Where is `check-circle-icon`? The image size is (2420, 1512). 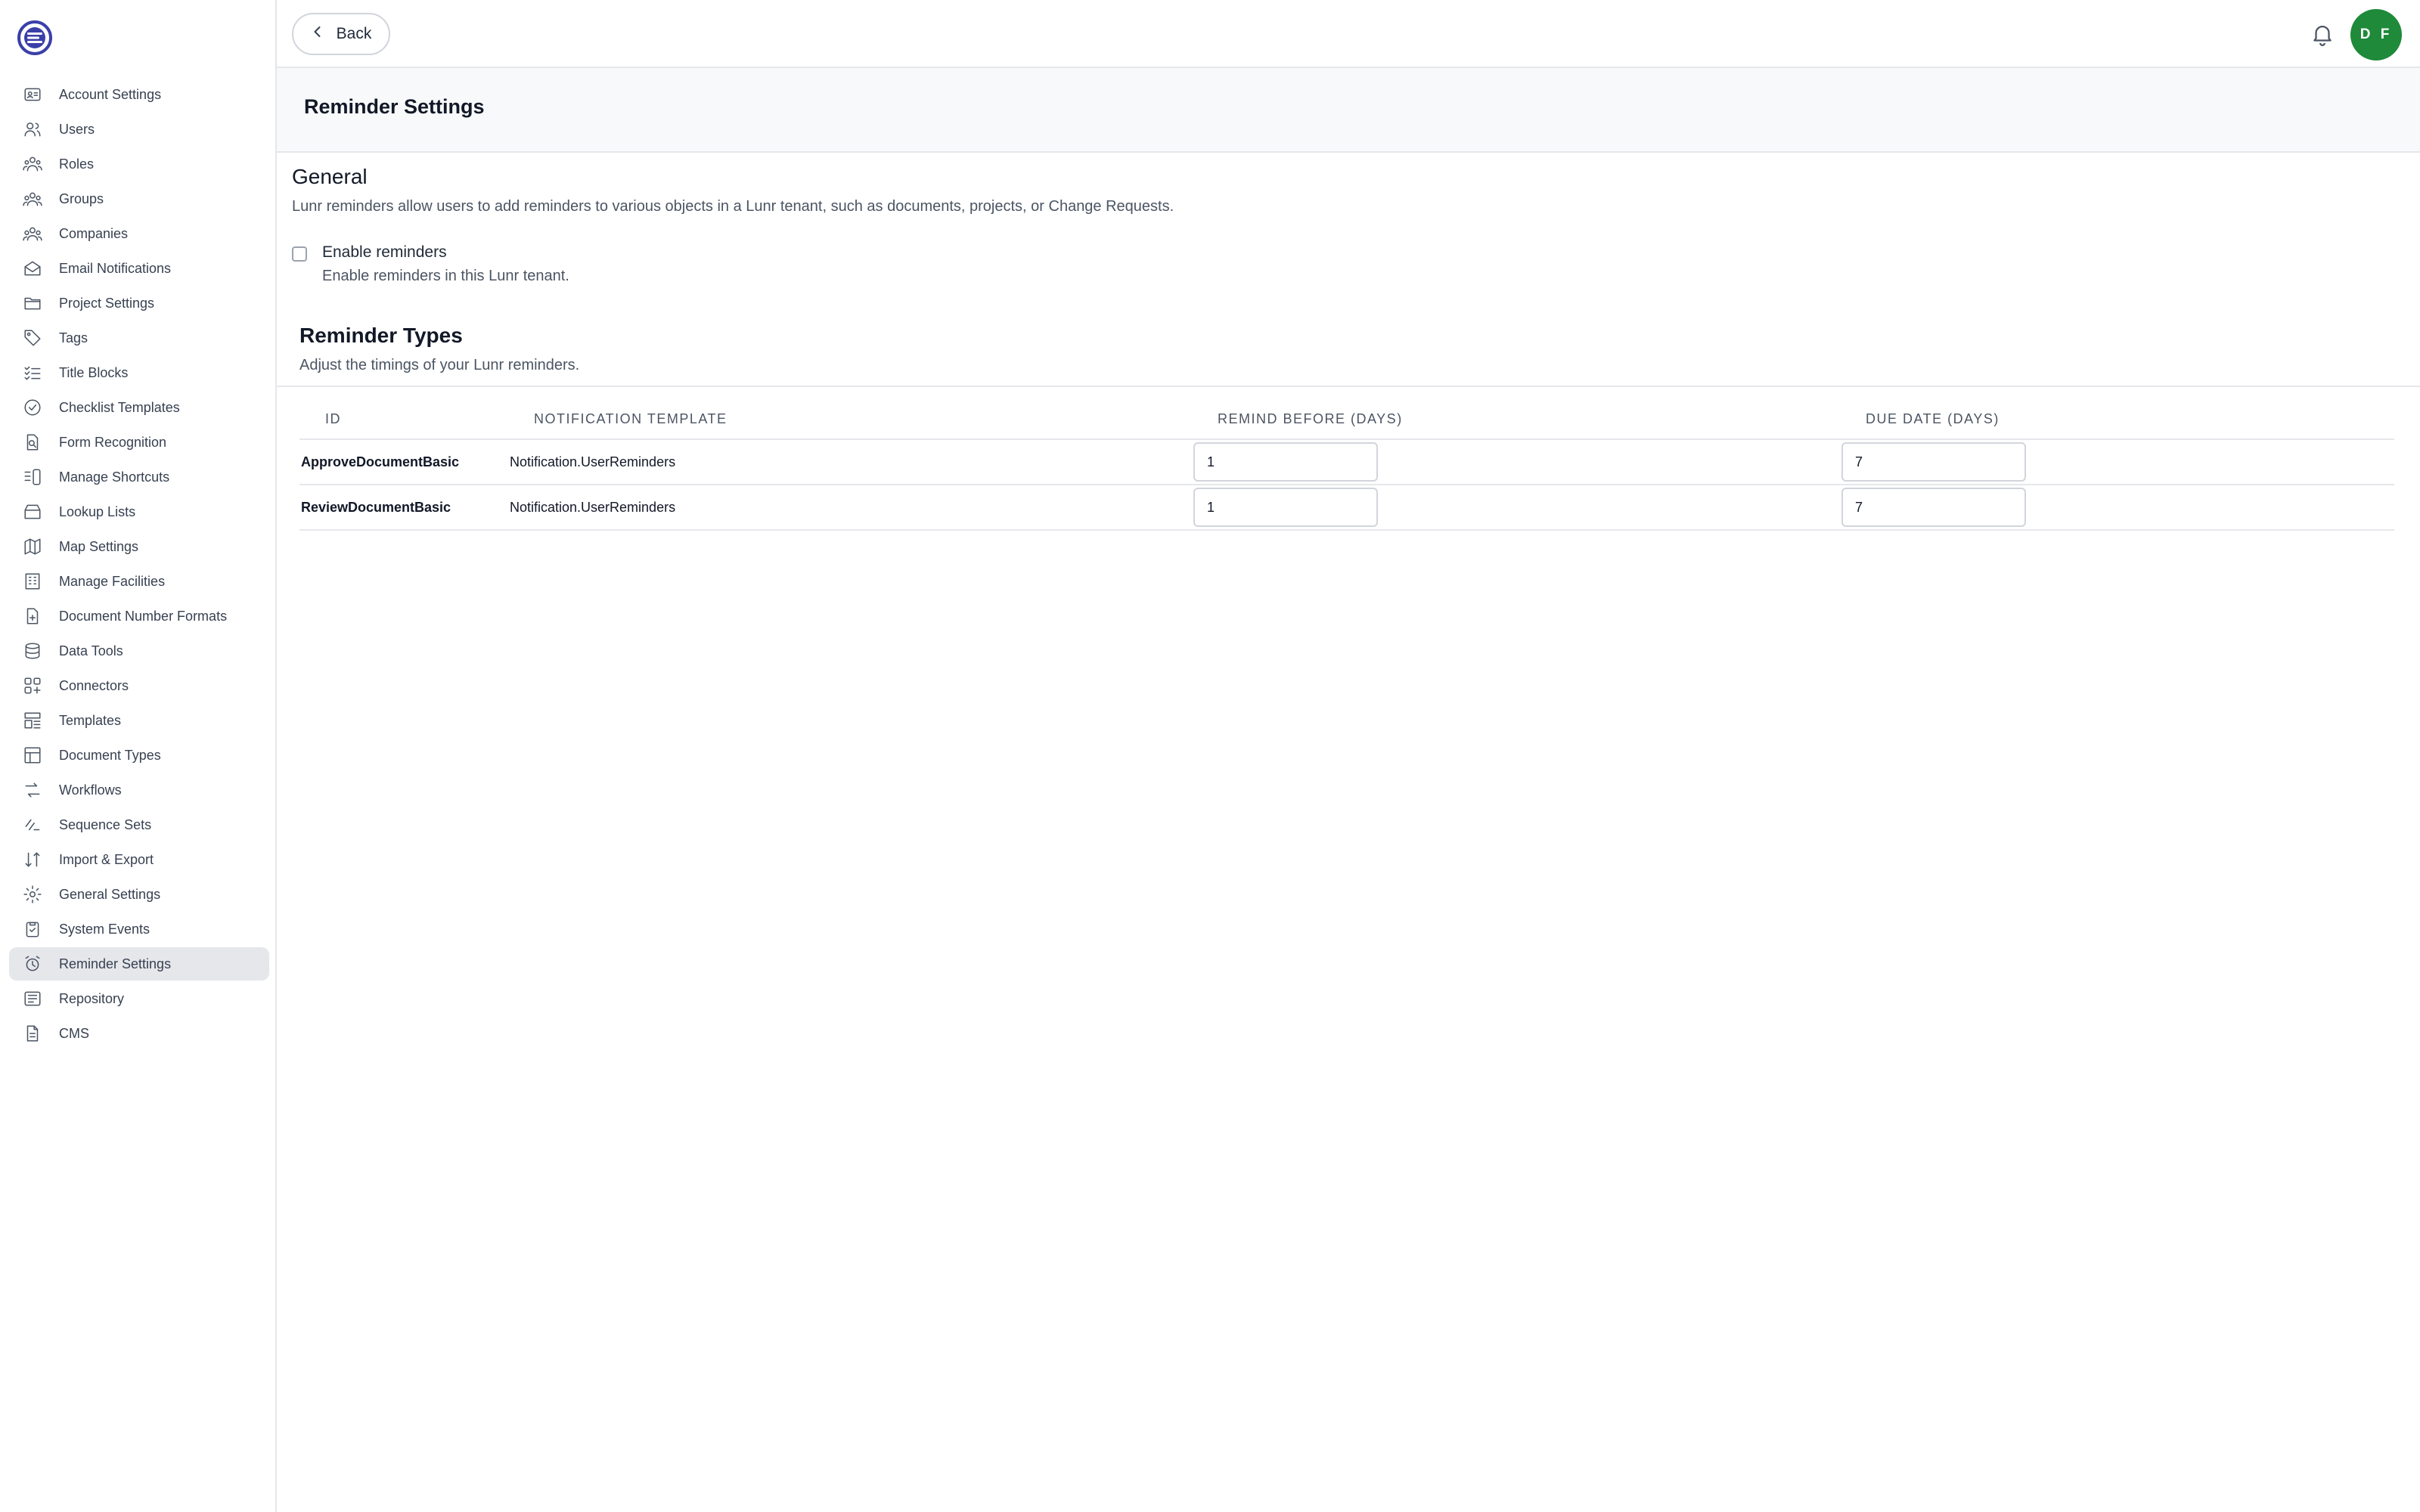
check-circle-icon is located at coordinates (32, 407).